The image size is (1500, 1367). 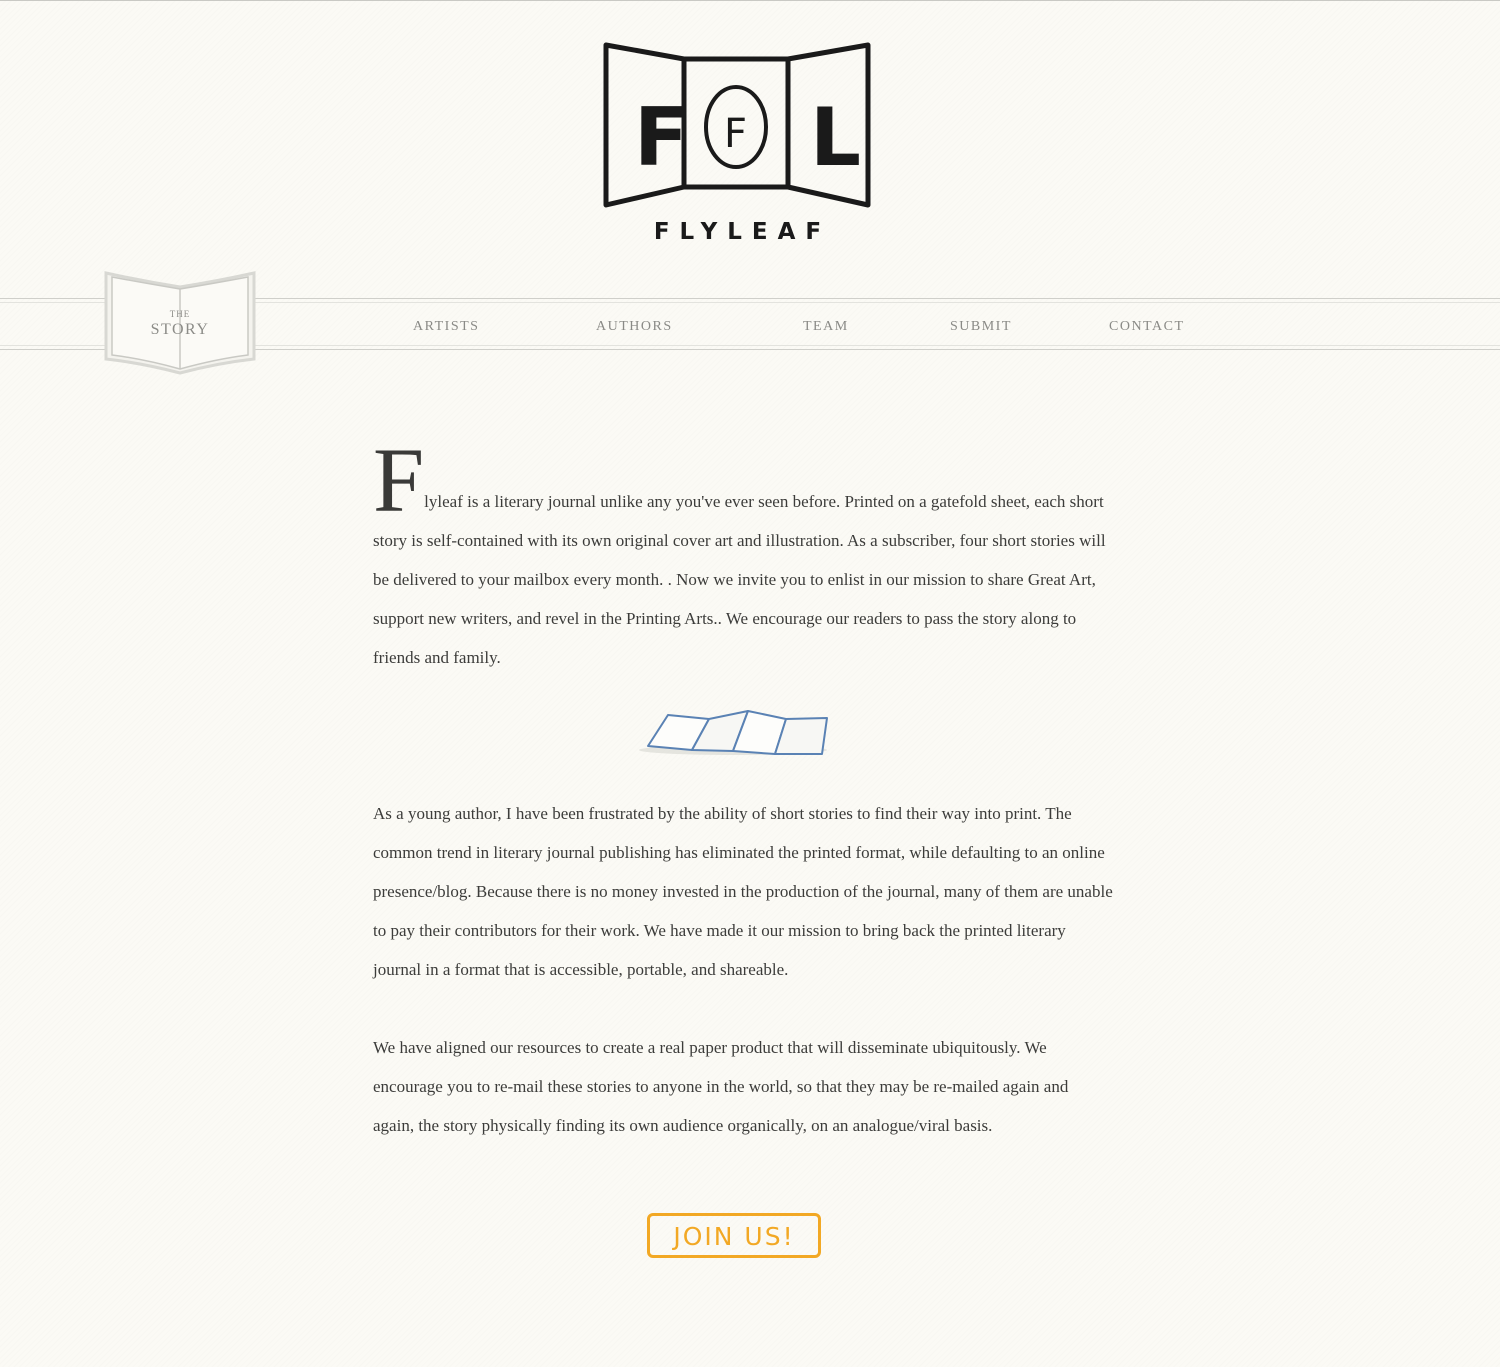 I want to click on nav-artists-link: ARTISTS, so click(x=446, y=327).